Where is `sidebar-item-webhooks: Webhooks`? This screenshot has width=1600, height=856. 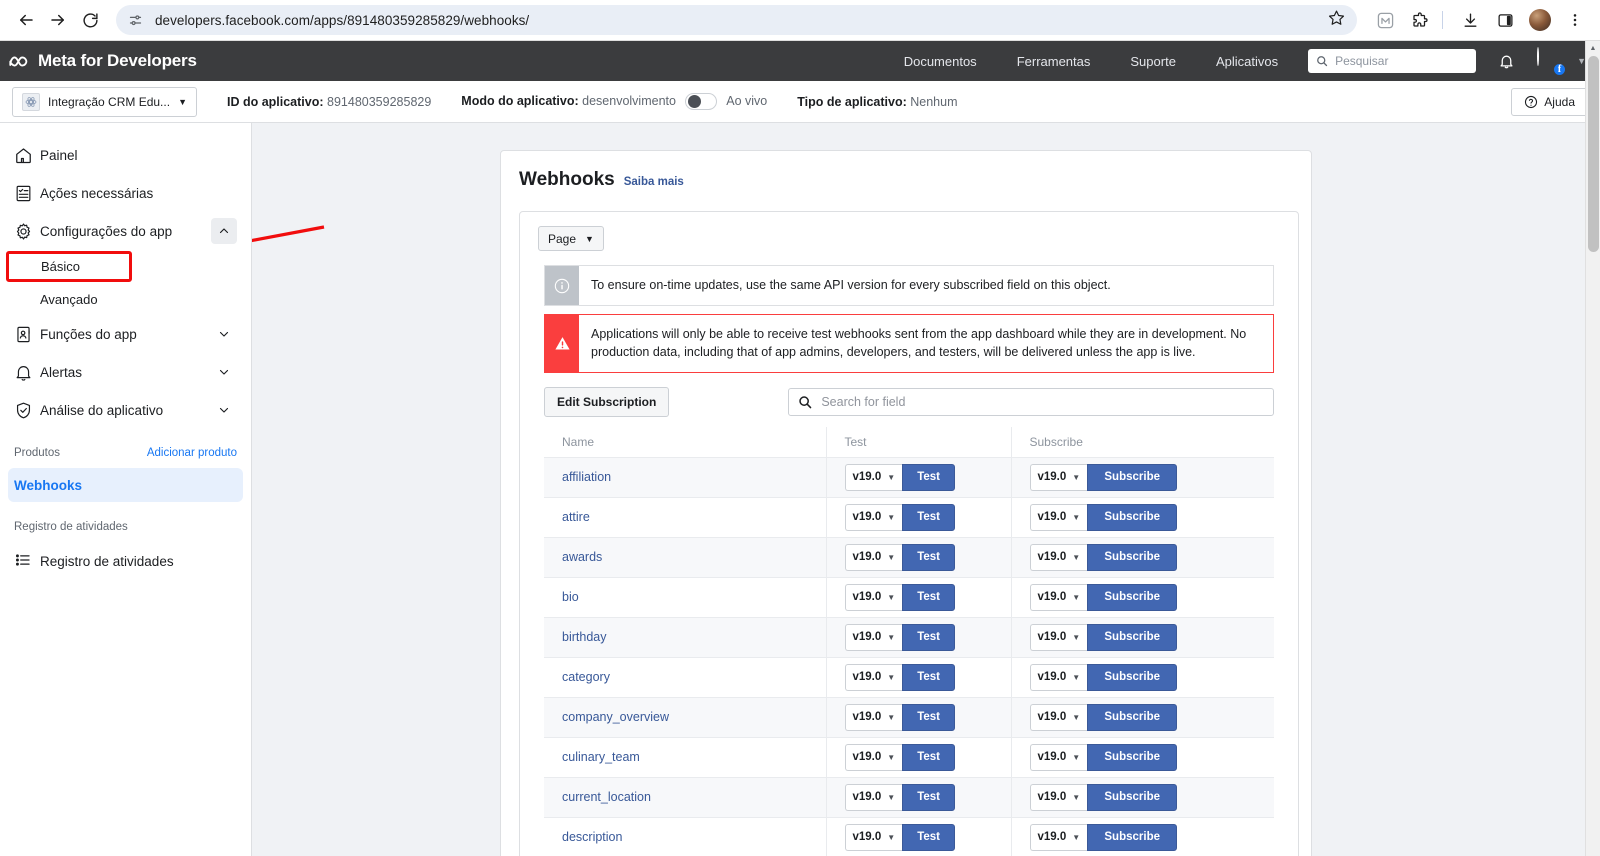
sidebar-item-webhooks: Webhooks is located at coordinates (125, 485).